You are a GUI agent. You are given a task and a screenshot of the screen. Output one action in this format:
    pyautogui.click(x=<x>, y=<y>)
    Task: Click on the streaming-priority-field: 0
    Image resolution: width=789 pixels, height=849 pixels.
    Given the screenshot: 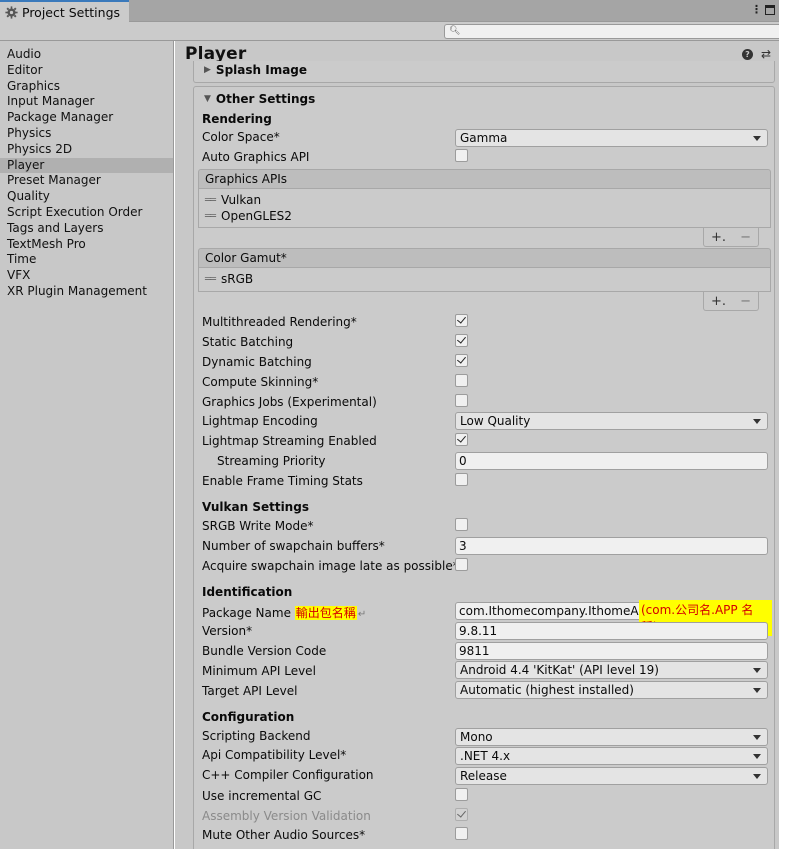 What is the action you would take?
    pyautogui.click(x=611, y=461)
    